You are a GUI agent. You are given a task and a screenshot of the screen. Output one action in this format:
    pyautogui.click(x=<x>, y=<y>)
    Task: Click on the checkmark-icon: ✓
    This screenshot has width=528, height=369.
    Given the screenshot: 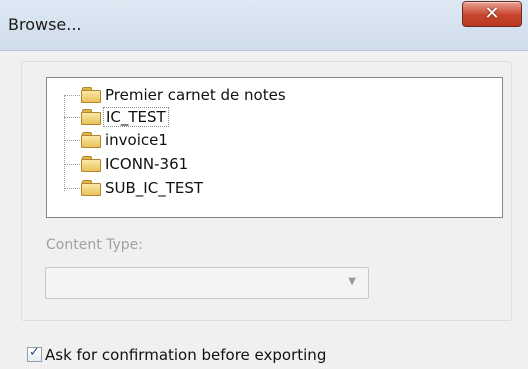 What is the action you would take?
    pyautogui.click(x=34, y=352)
    